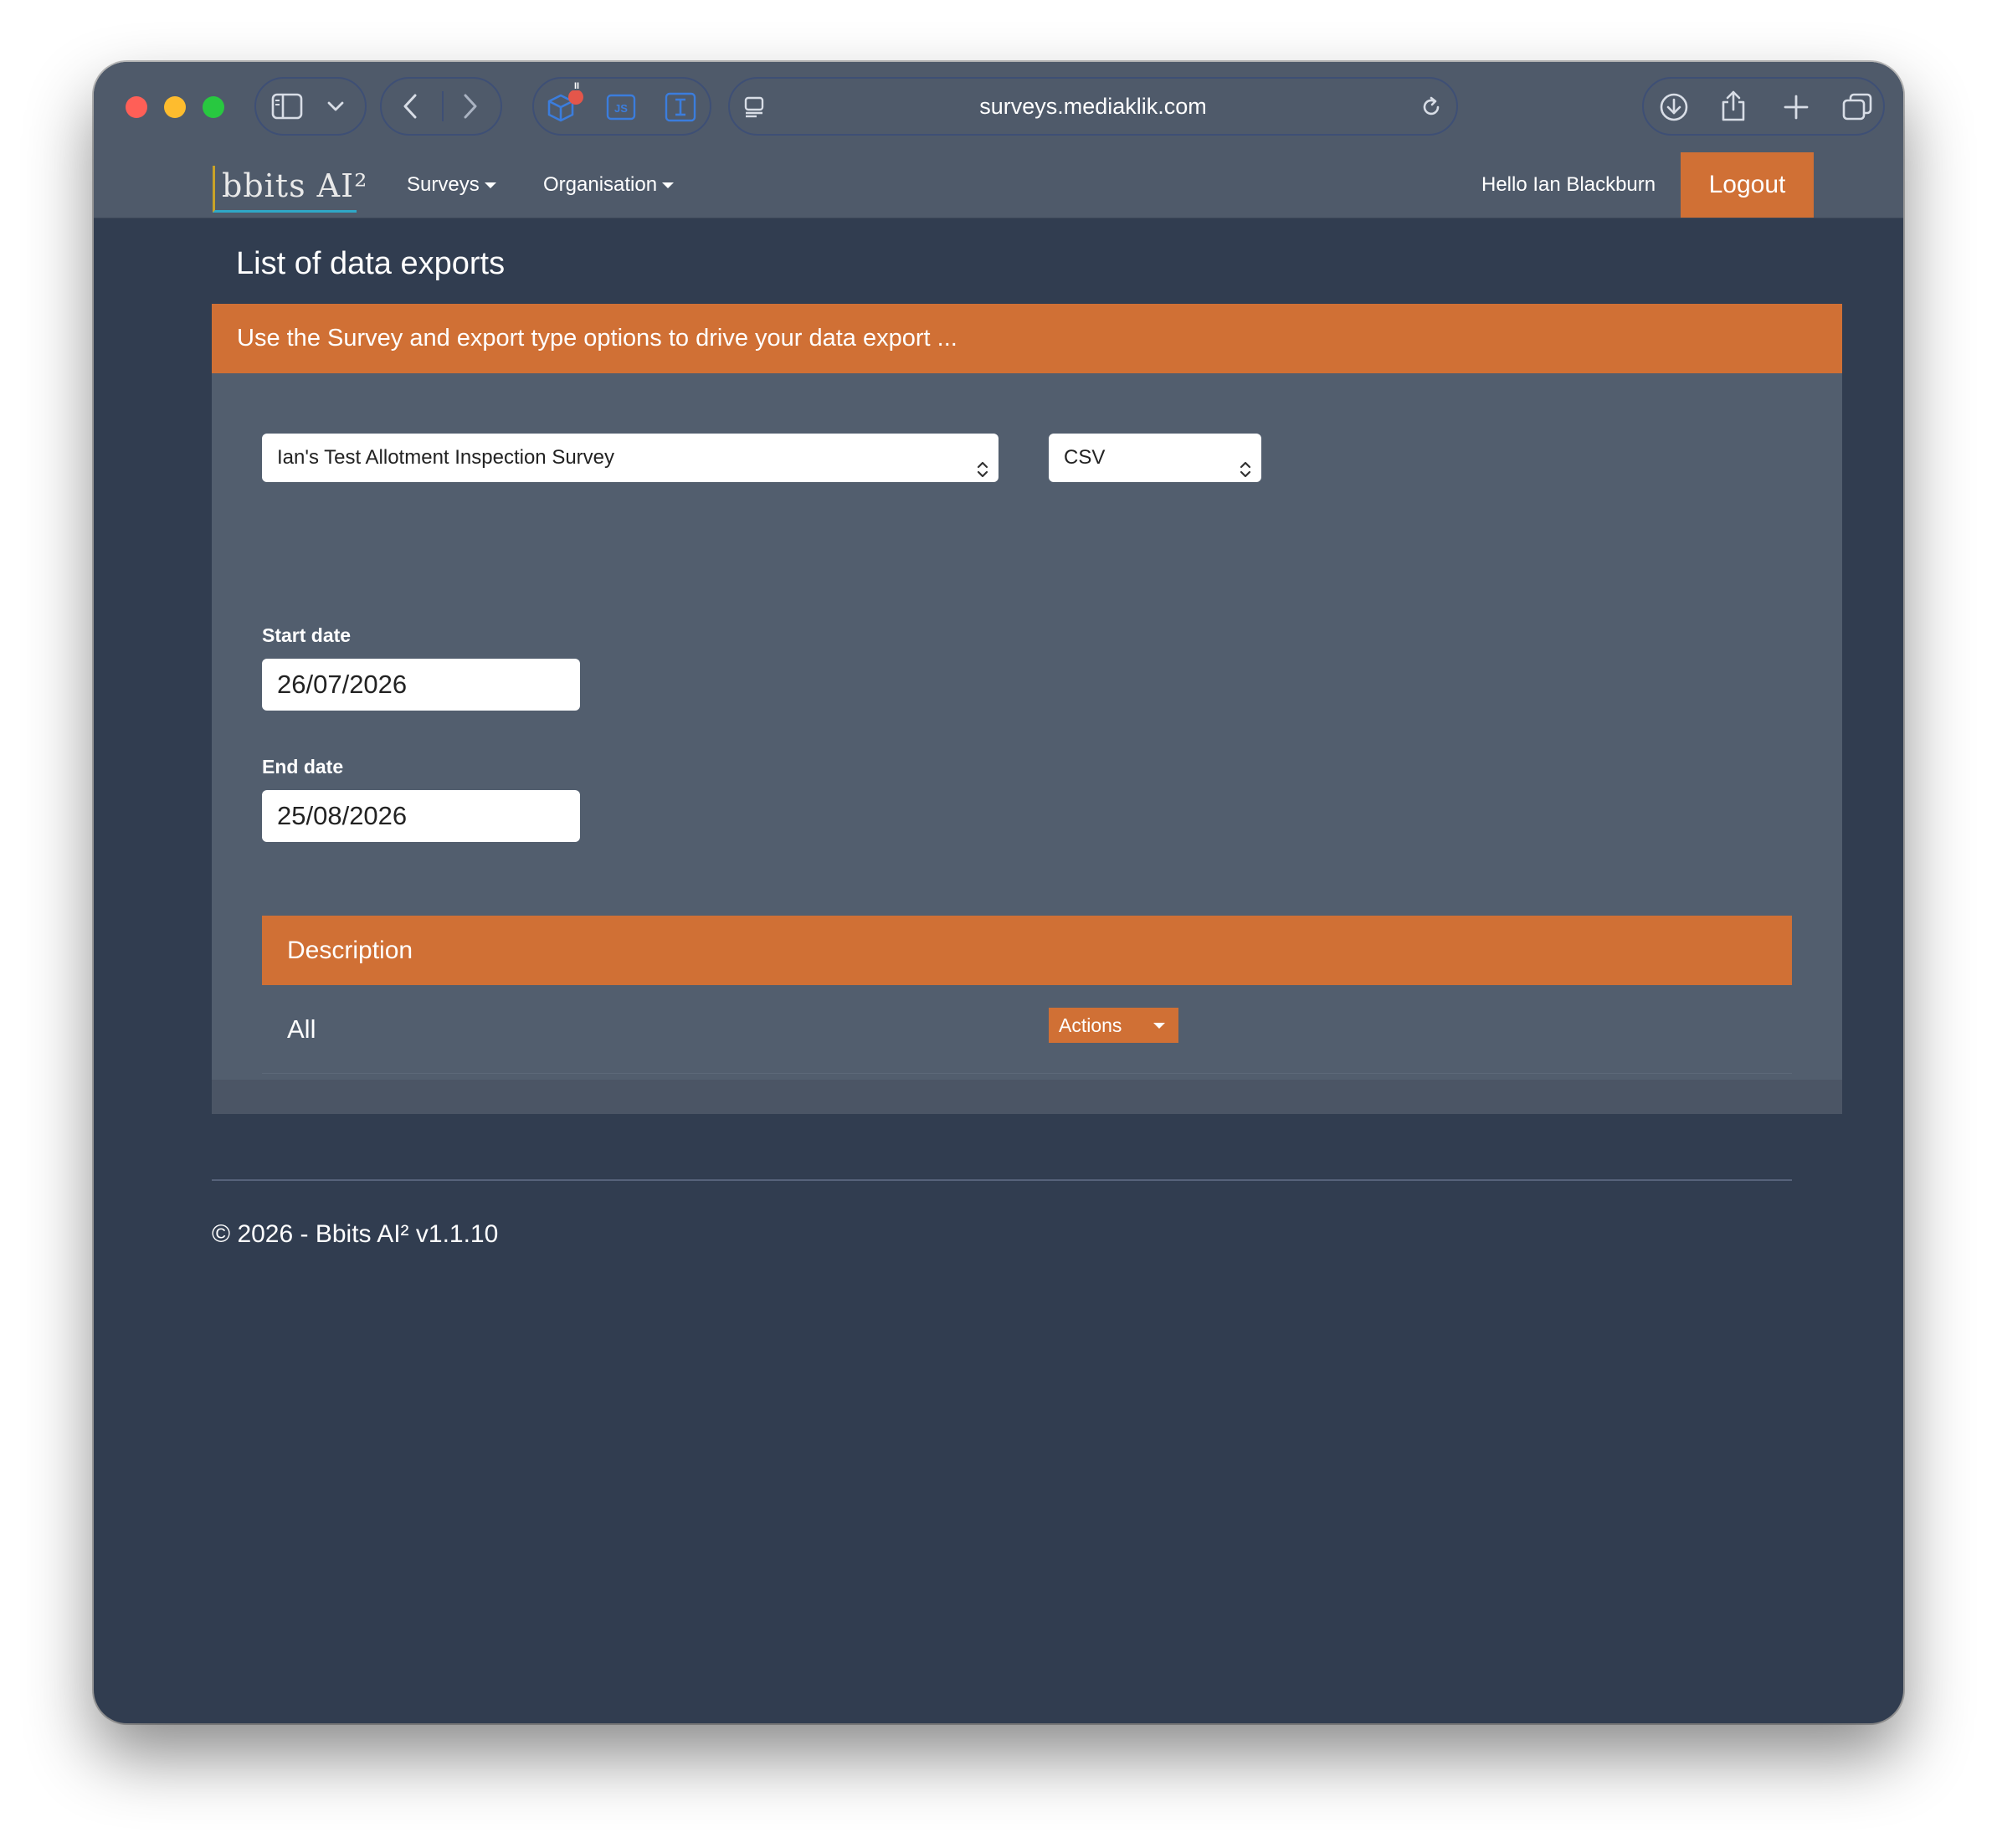  I want to click on navigation-group, so click(441, 106).